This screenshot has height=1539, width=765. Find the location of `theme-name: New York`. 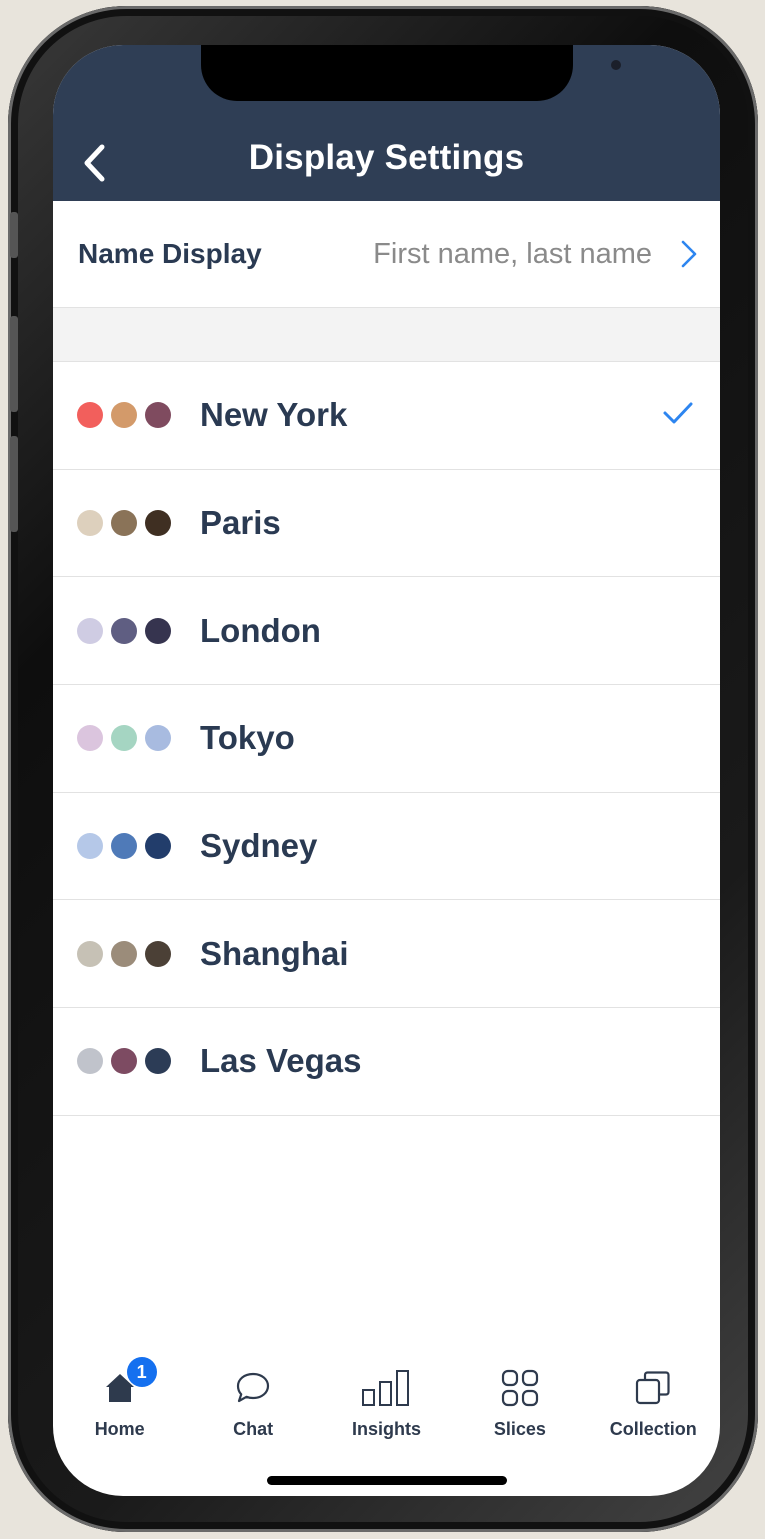

theme-name: New York is located at coordinates (274, 415).